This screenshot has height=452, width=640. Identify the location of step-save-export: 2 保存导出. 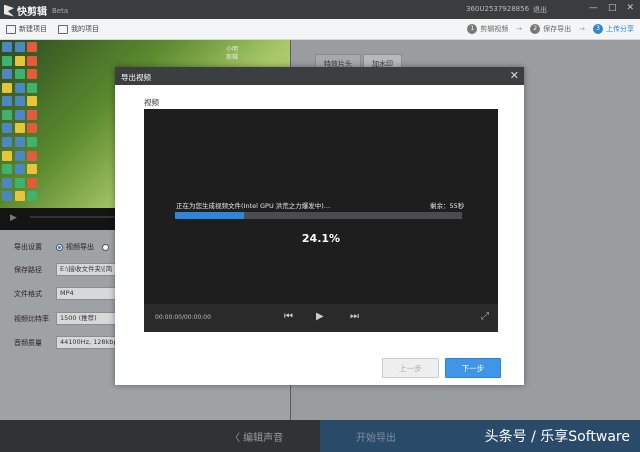
(550, 29).